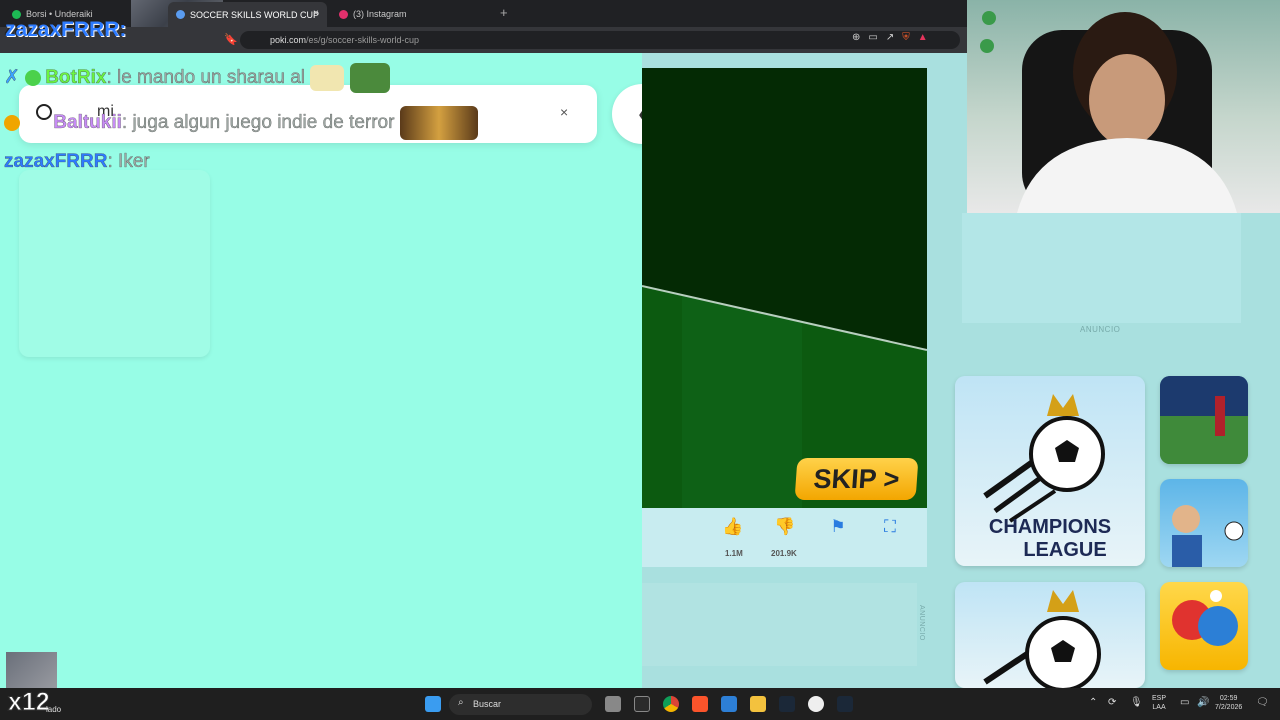 The width and height of the screenshot is (1280, 720). What do you see at coordinates (779, 624) in the screenshot?
I see `ad-slot-bottom` at bounding box center [779, 624].